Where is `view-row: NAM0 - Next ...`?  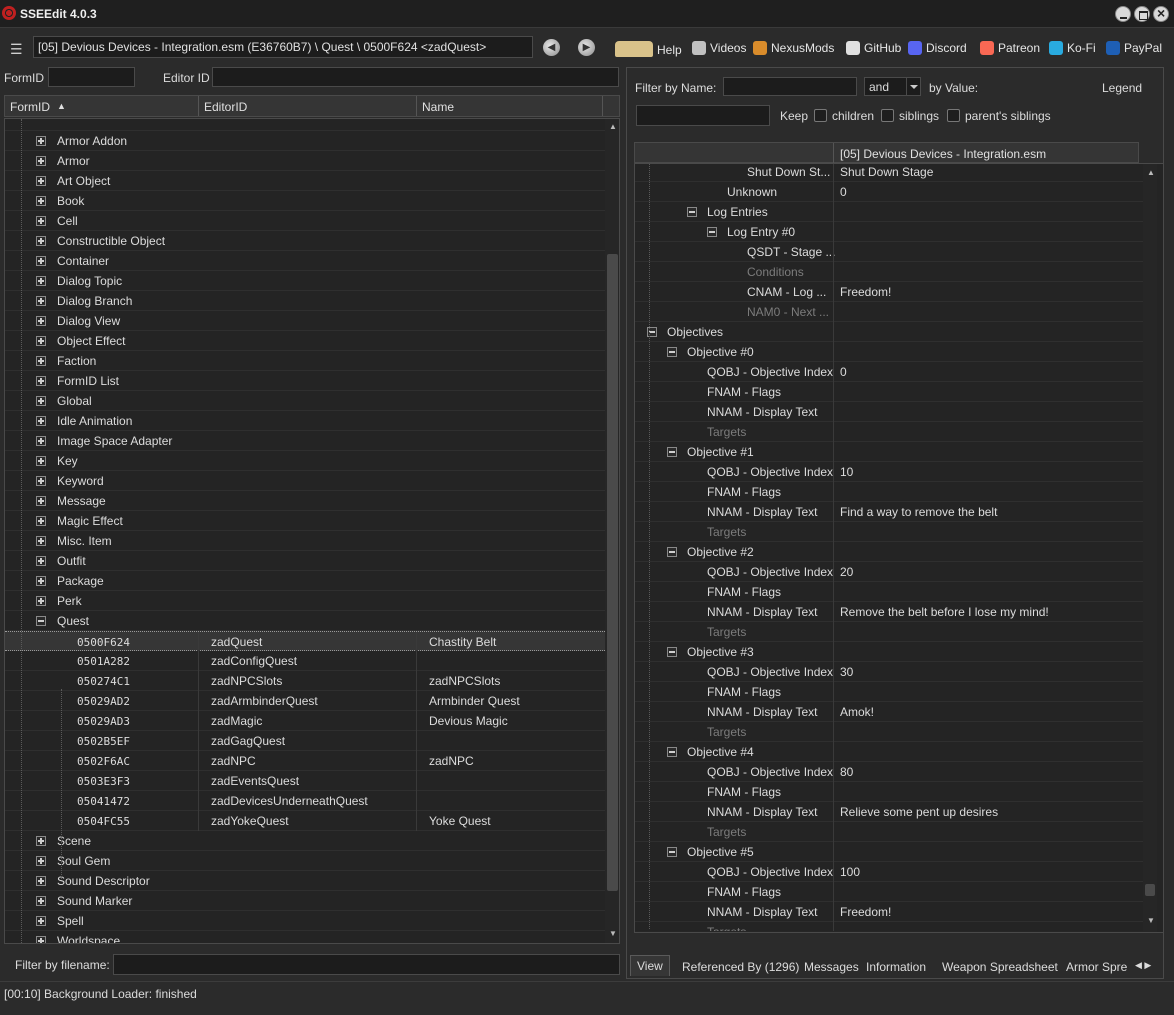
view-row: NAM0 - Next ... is located at coordinates (889, 312).